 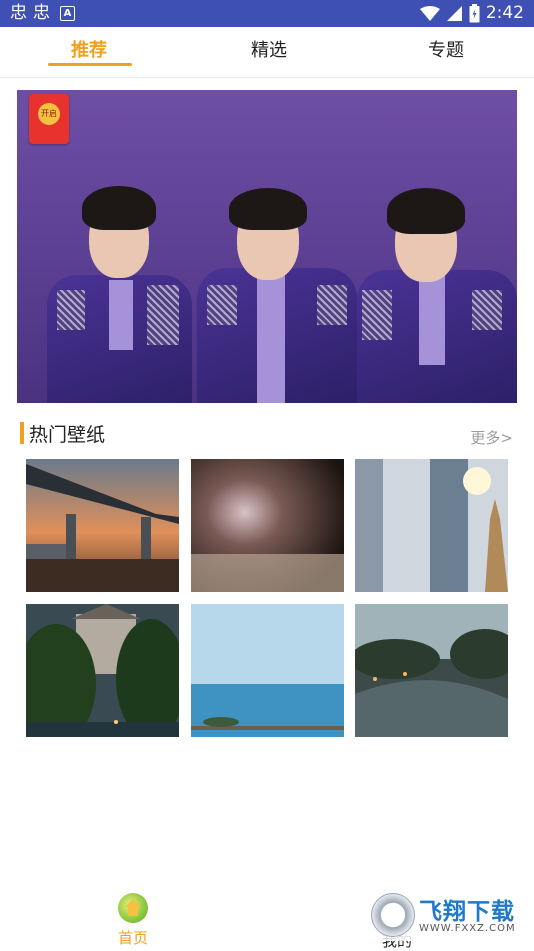 What do you see at coordinates (446, 49) in the screenshot?
I see `tab-topics: 专题` at bounding box center [446, 49].